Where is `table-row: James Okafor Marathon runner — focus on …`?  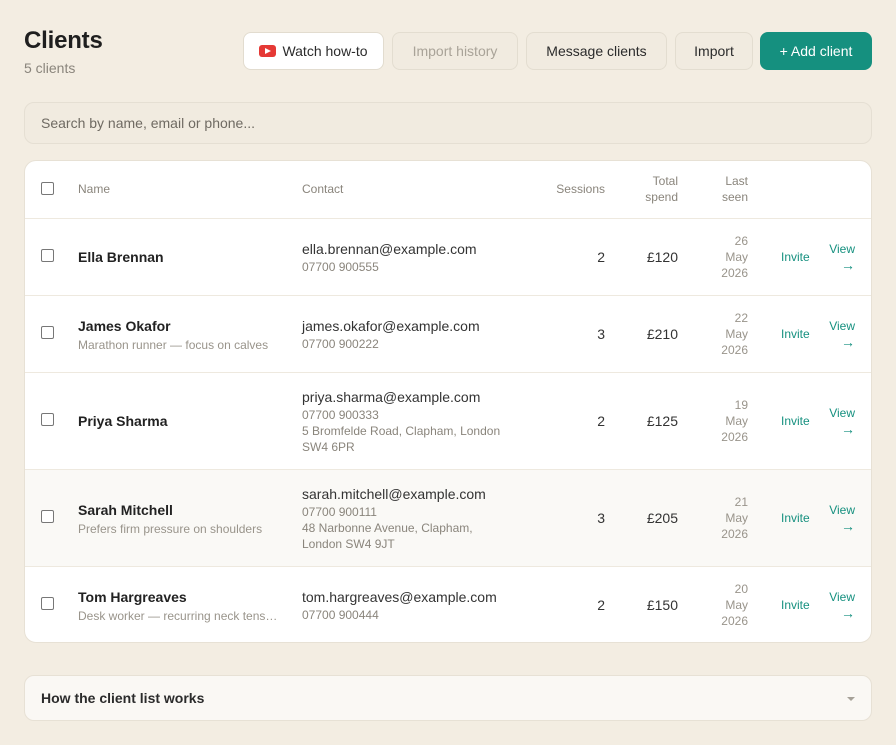
table-row: James Okafor Marathon runner — focus on … is located at coordinates (448, 334).